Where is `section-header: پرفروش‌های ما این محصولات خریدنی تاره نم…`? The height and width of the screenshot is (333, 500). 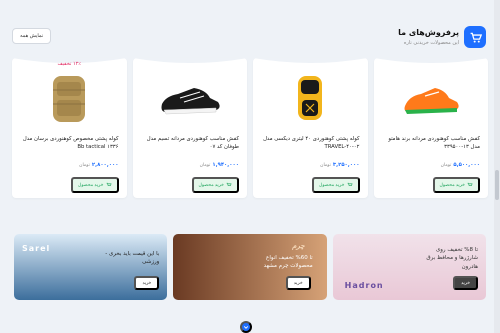
section-header: پرفروش‌های ما این محصولات خریدنی تاره نم… is located at coordinates (249, 37).